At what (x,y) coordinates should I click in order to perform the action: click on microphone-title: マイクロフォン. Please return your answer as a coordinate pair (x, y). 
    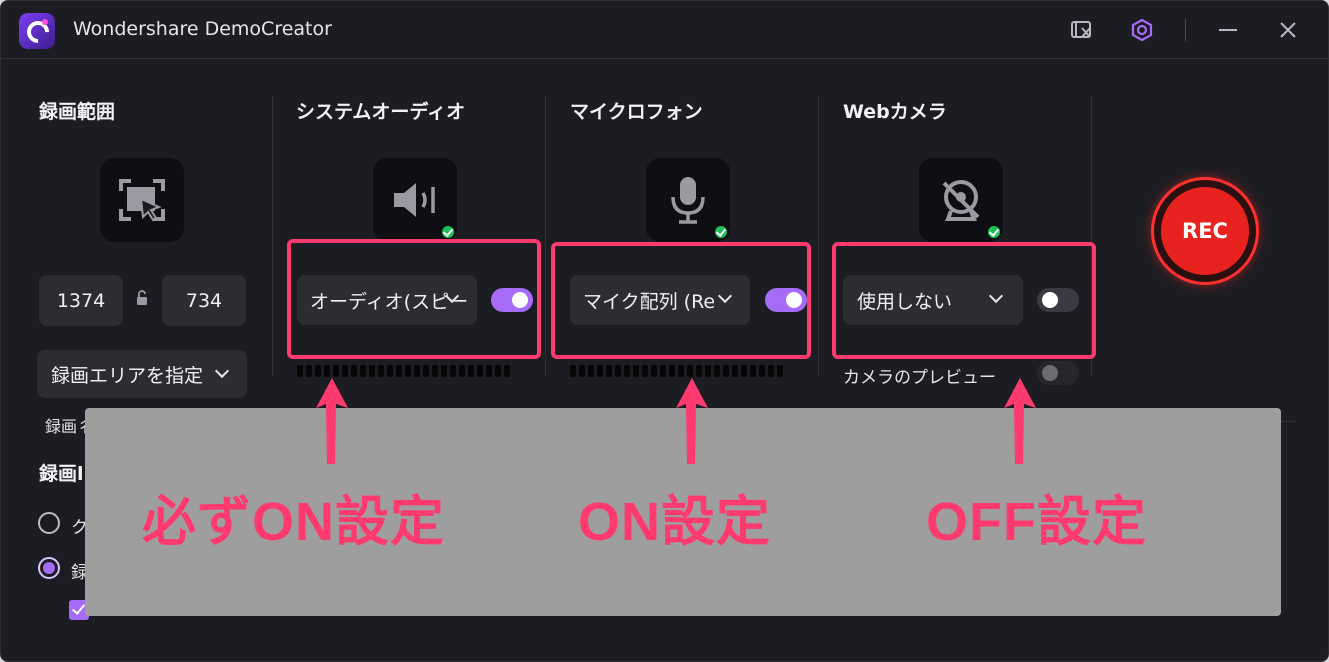
    Looking at the image, I should click on (636, 112).